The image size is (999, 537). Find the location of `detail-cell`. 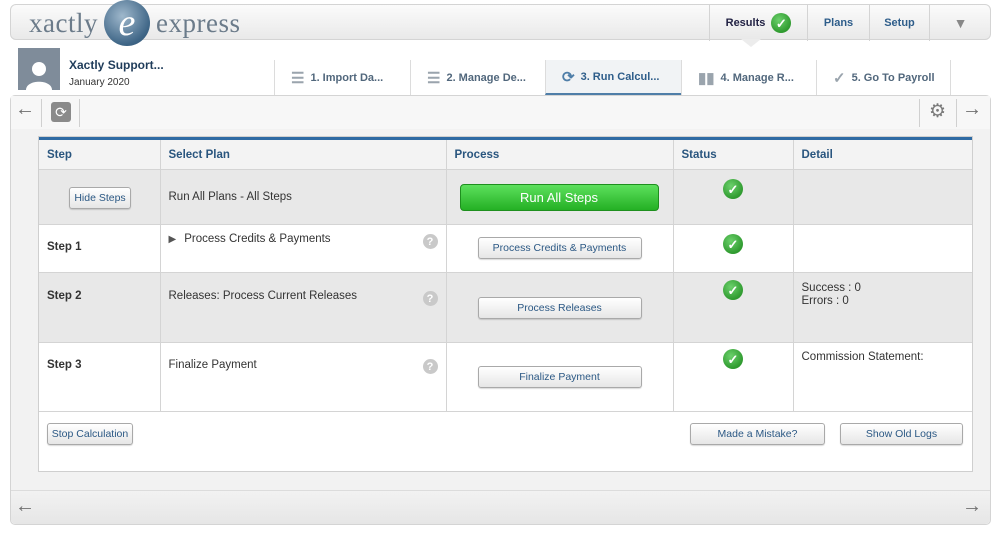

detail-cell is located at coordinates (882, 248).